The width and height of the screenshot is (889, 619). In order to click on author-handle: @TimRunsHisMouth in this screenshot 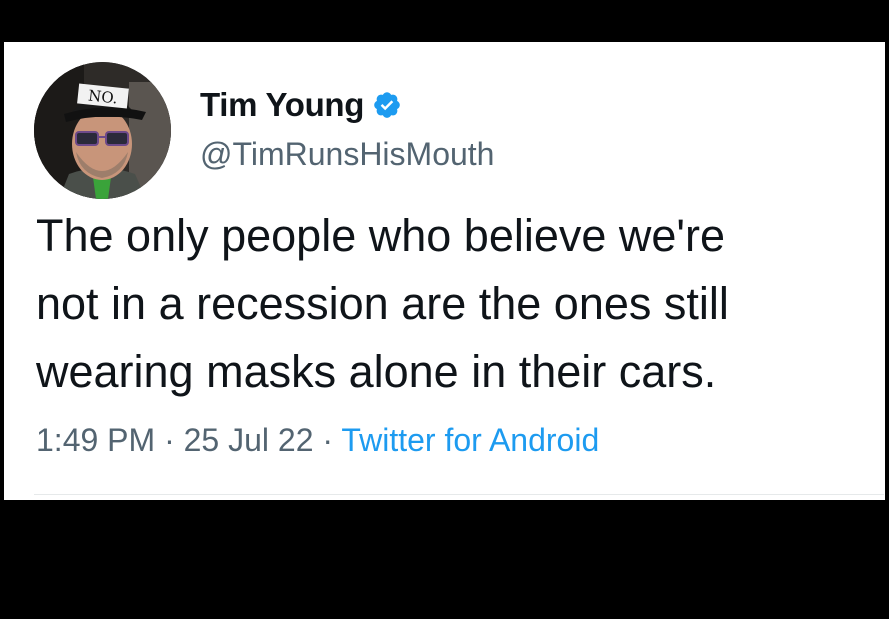, I will do `click(347, 154)`.